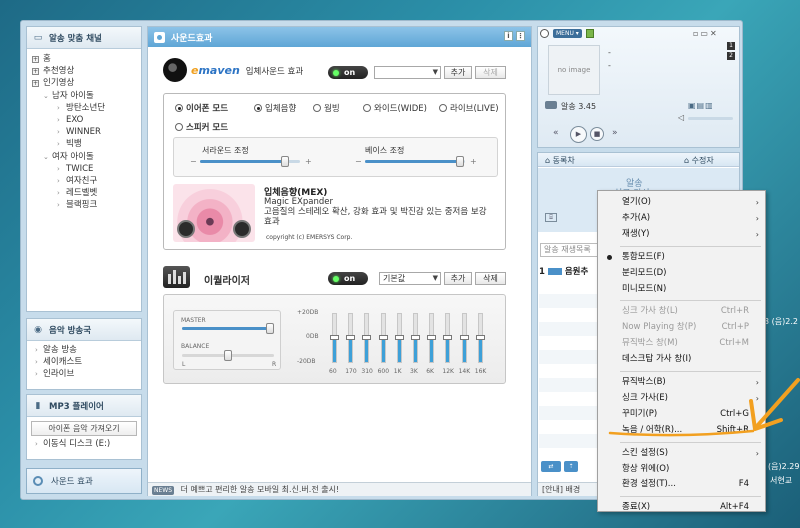  I want to click on option-wide-radio: 와이드(WIDE), so click(395, 108).